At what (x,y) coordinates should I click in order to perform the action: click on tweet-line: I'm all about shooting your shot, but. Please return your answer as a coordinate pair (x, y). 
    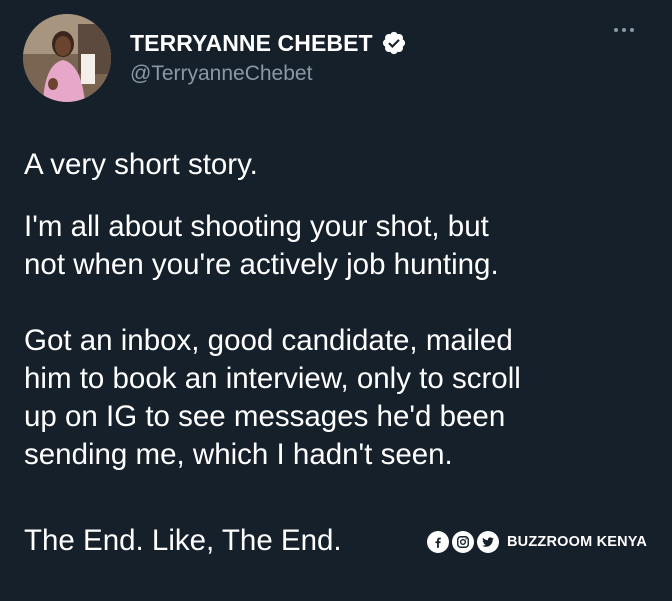
    Looking at the image, I should click on (256, 226).